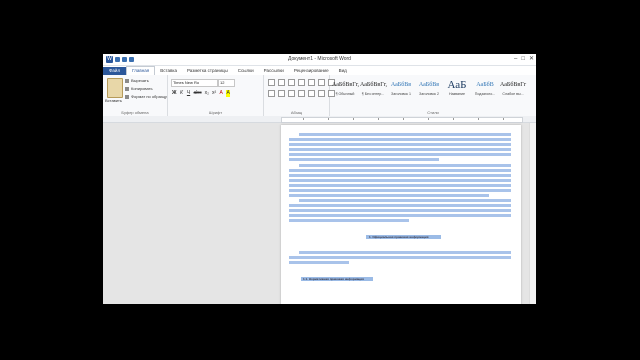 The image size is (640, 360). What do you see at coordinates (113, 100) in the screenshot?
I see `paste-button: Вставить` at bounding box center [113, 100].